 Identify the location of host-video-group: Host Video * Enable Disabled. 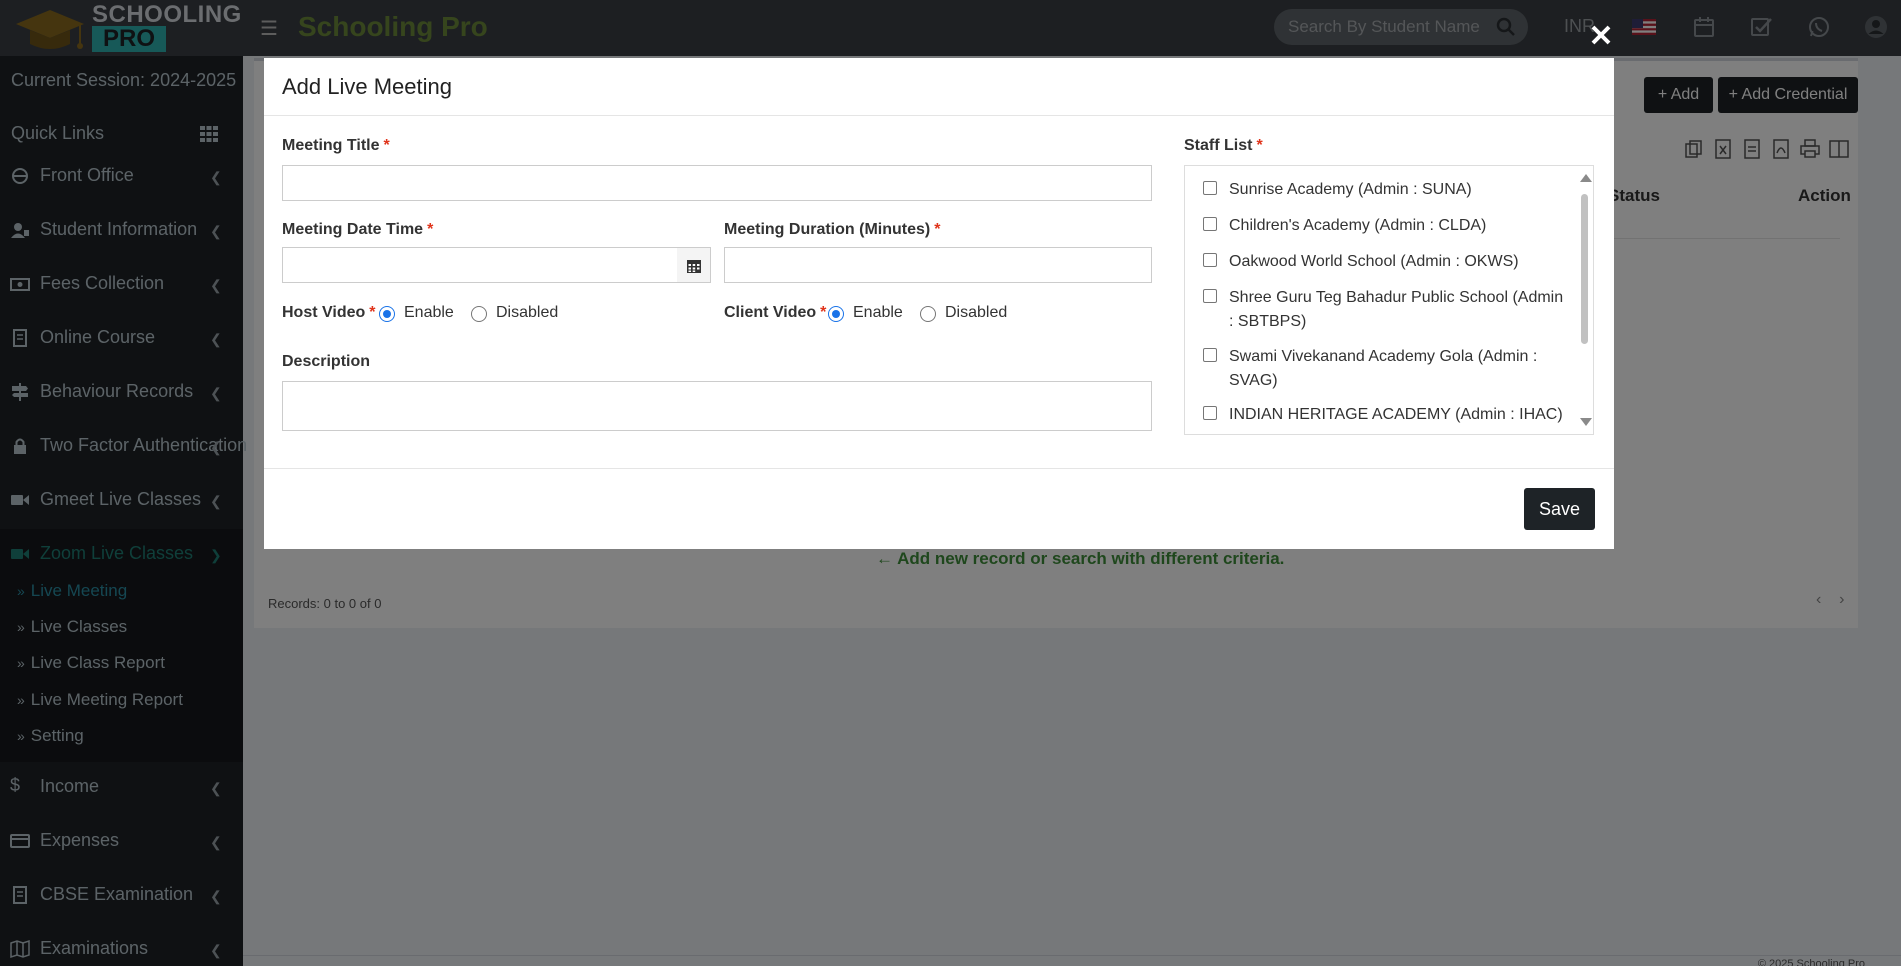
(432, 315).